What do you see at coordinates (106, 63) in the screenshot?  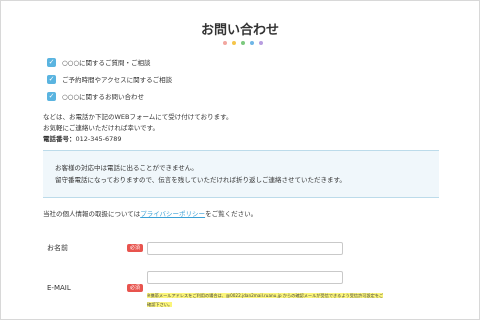 I see `checkbox-label: ○○○に関するご質問・ご相談` at bounding box center [106, 63].